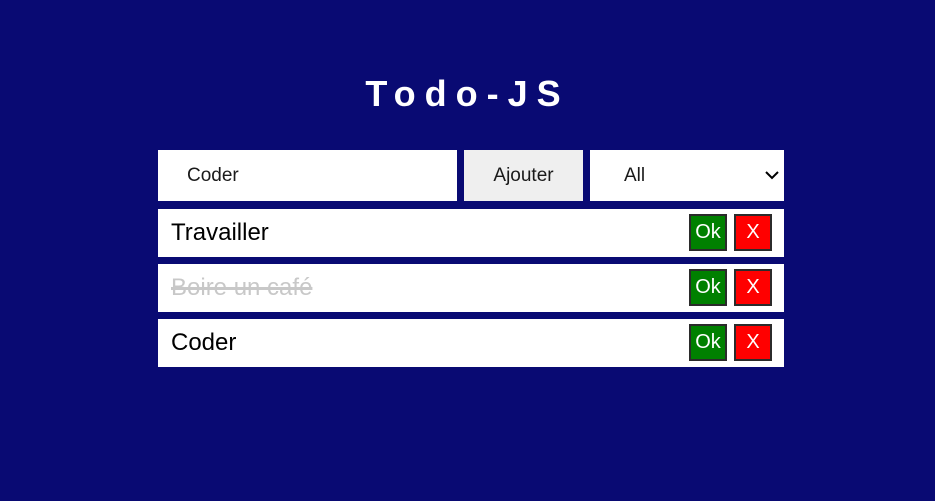 This screenshot has height=501, width=935. What do you see at coordinates (687, 175) in the screenshot?
I see `filter-select: All` at bounding box center [687, 175].